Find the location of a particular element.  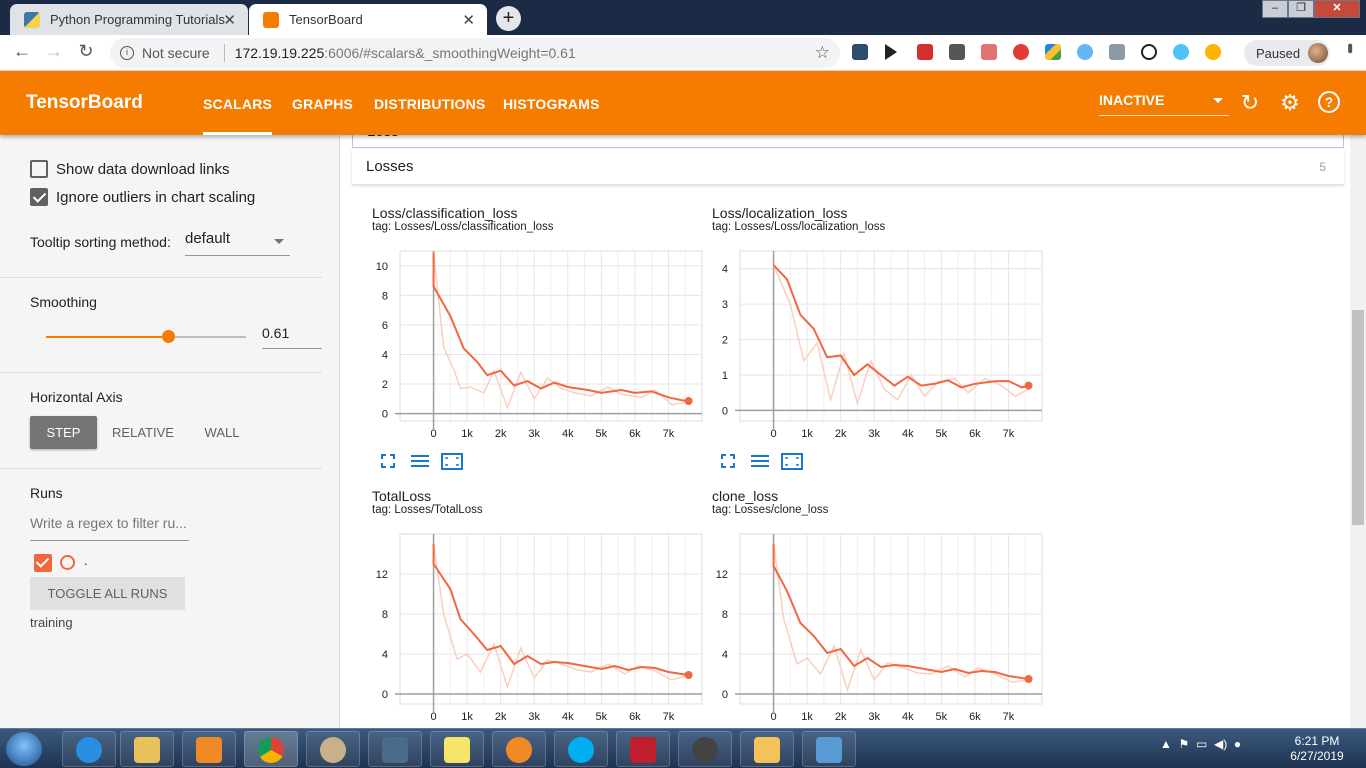

scrollbar-thumb is located at coordinates (1358, 417).